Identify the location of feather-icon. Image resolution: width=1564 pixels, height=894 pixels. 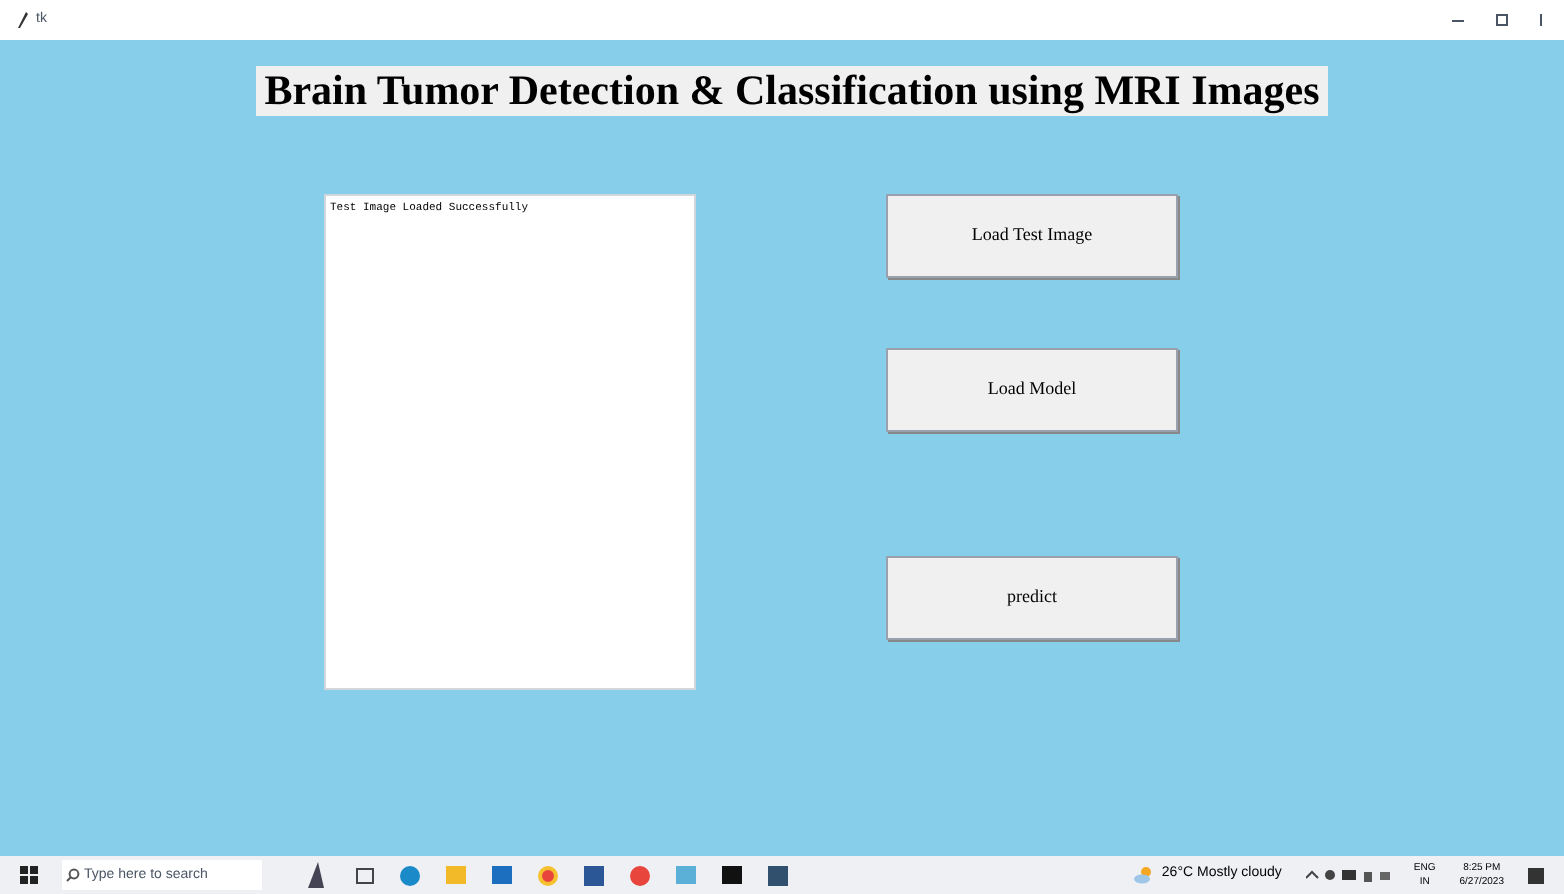
(22, 20).